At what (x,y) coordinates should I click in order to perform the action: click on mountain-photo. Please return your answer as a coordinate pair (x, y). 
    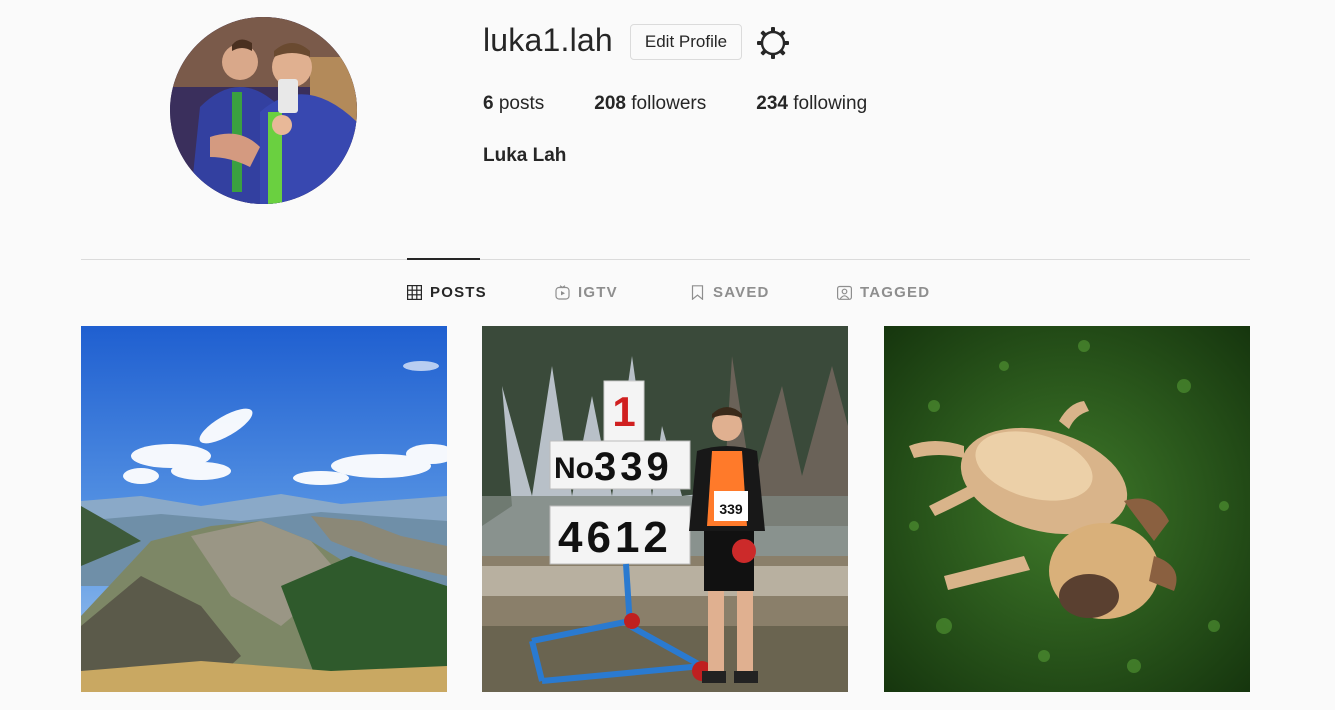
    Looking at the image, I should click on (264, 509).